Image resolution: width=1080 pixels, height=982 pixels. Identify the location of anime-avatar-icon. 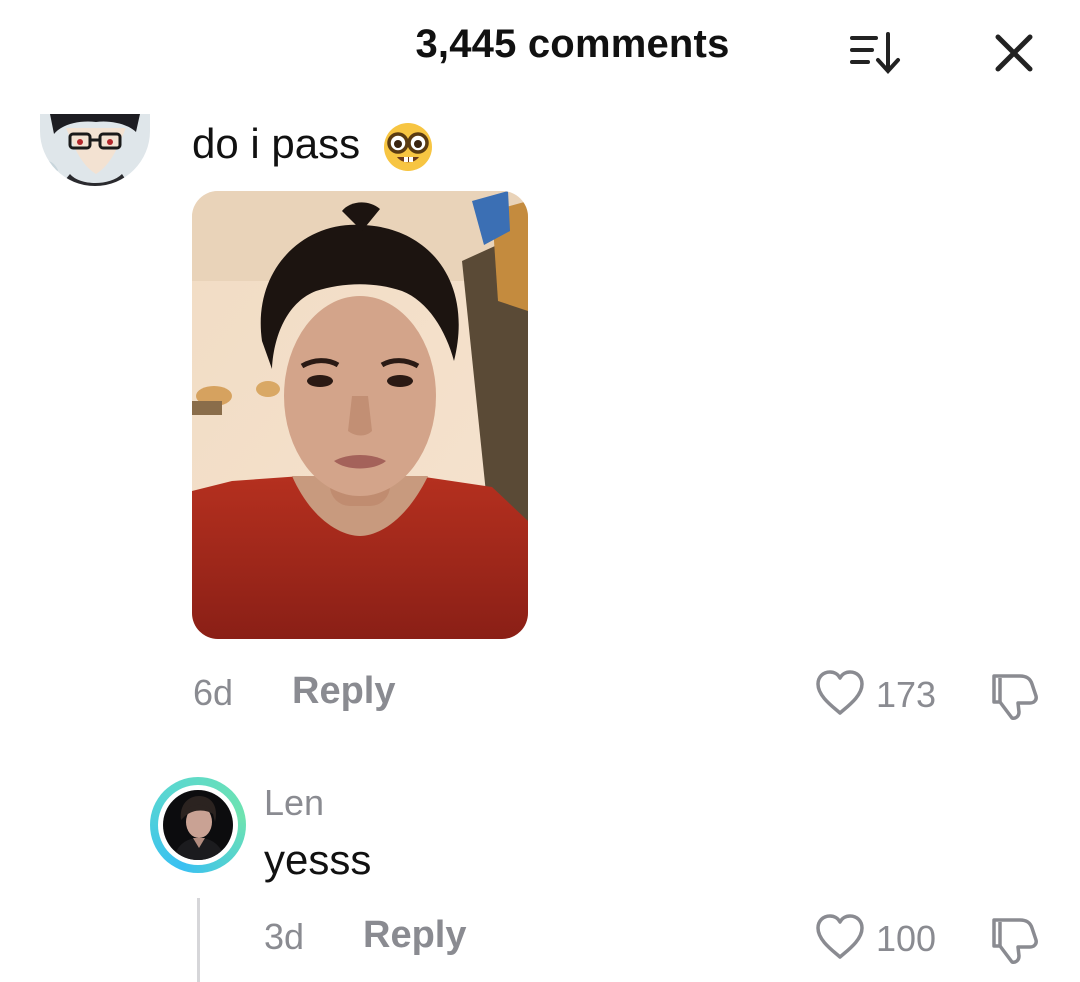
(95, 150).